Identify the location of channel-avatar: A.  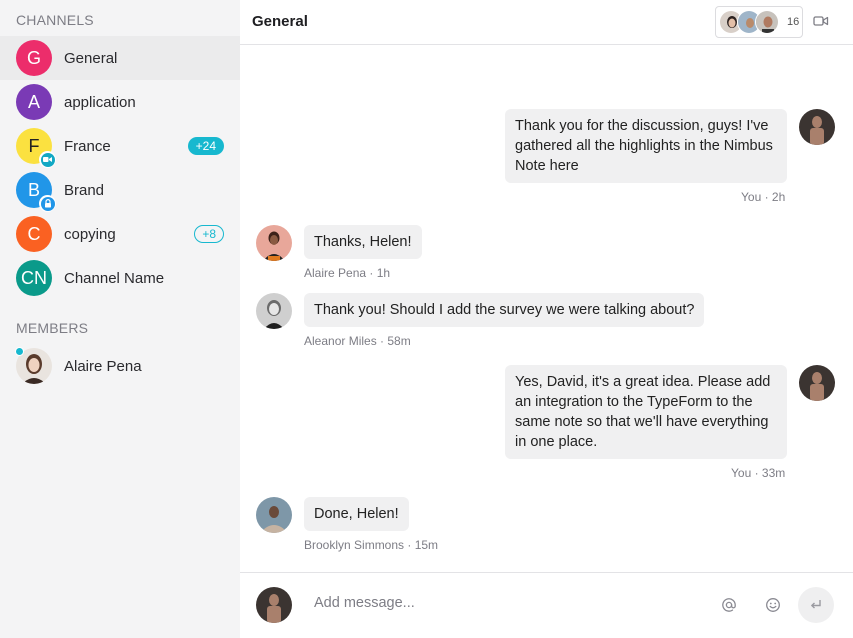
(34, 102).